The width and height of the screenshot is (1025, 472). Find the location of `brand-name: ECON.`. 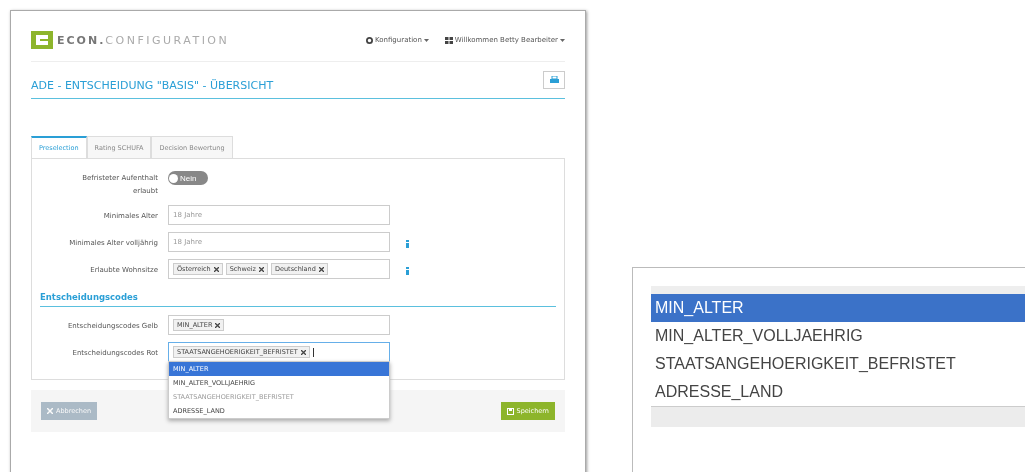

brand-name: ECON. is located at coordinates (81, 40).